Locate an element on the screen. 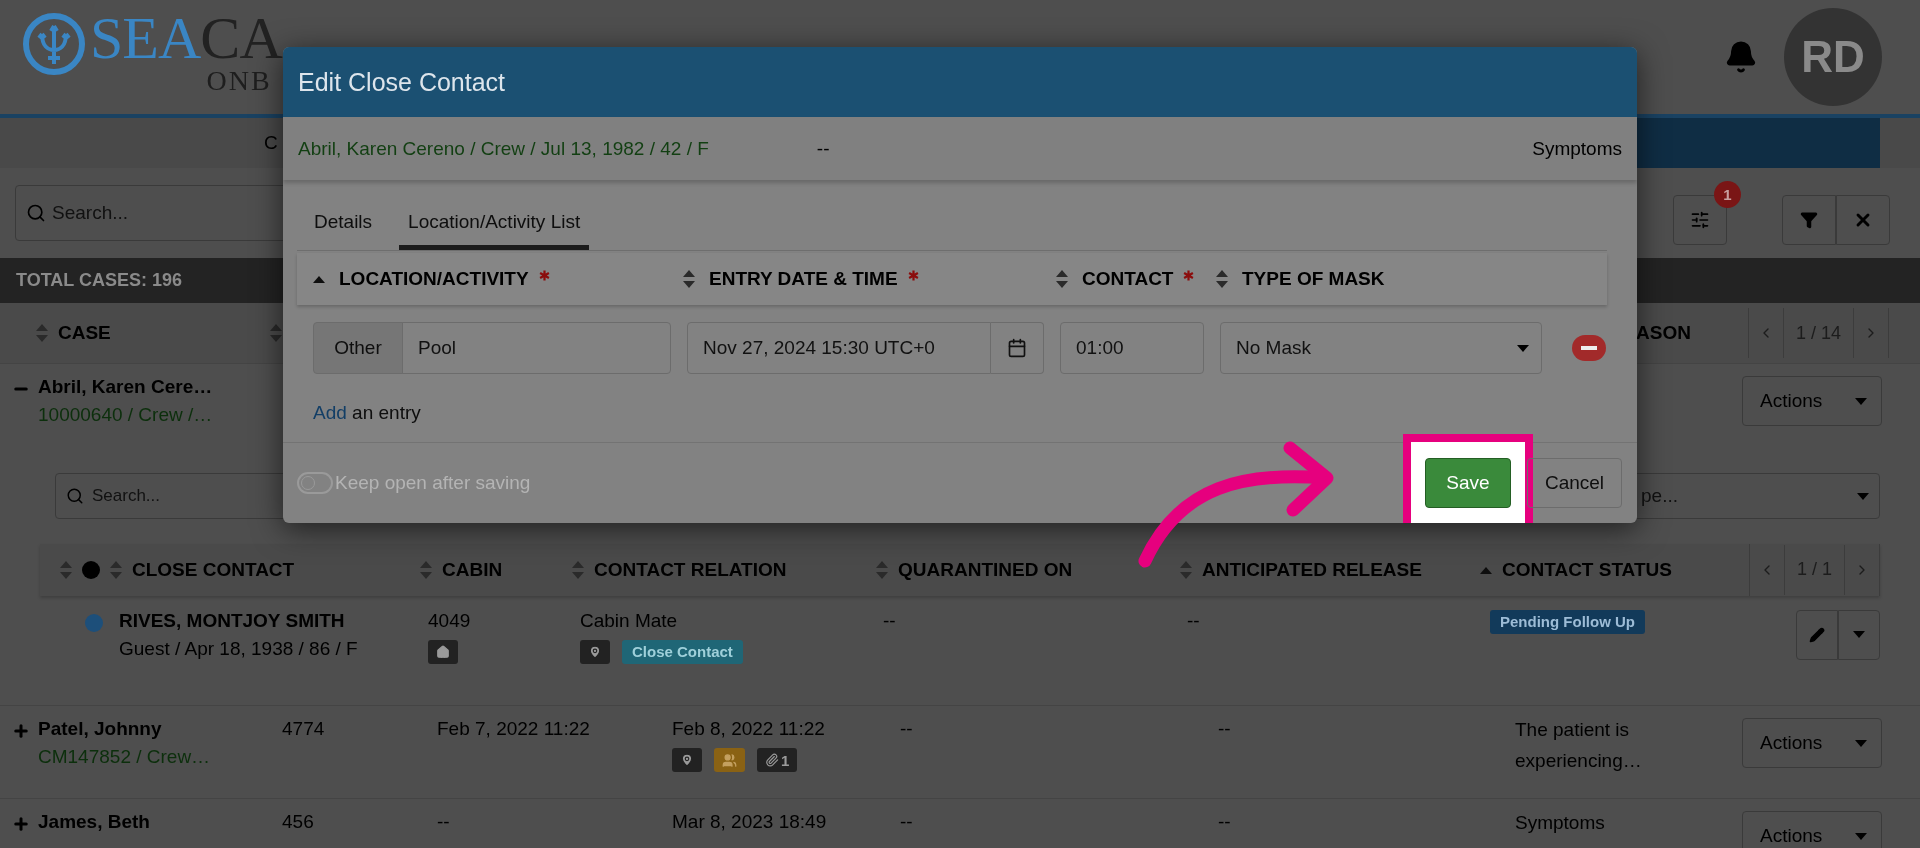  column-header: CONTACT STATUS is located at coordinates (1587, 569).